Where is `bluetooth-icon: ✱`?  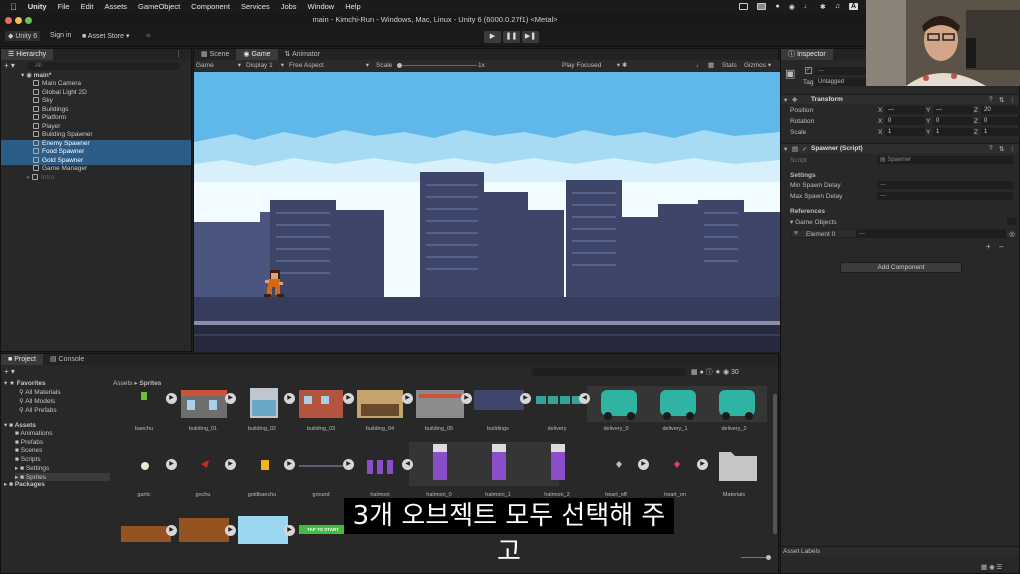 bluetooth-icon: ✱ is located at coordinates (823, 7).